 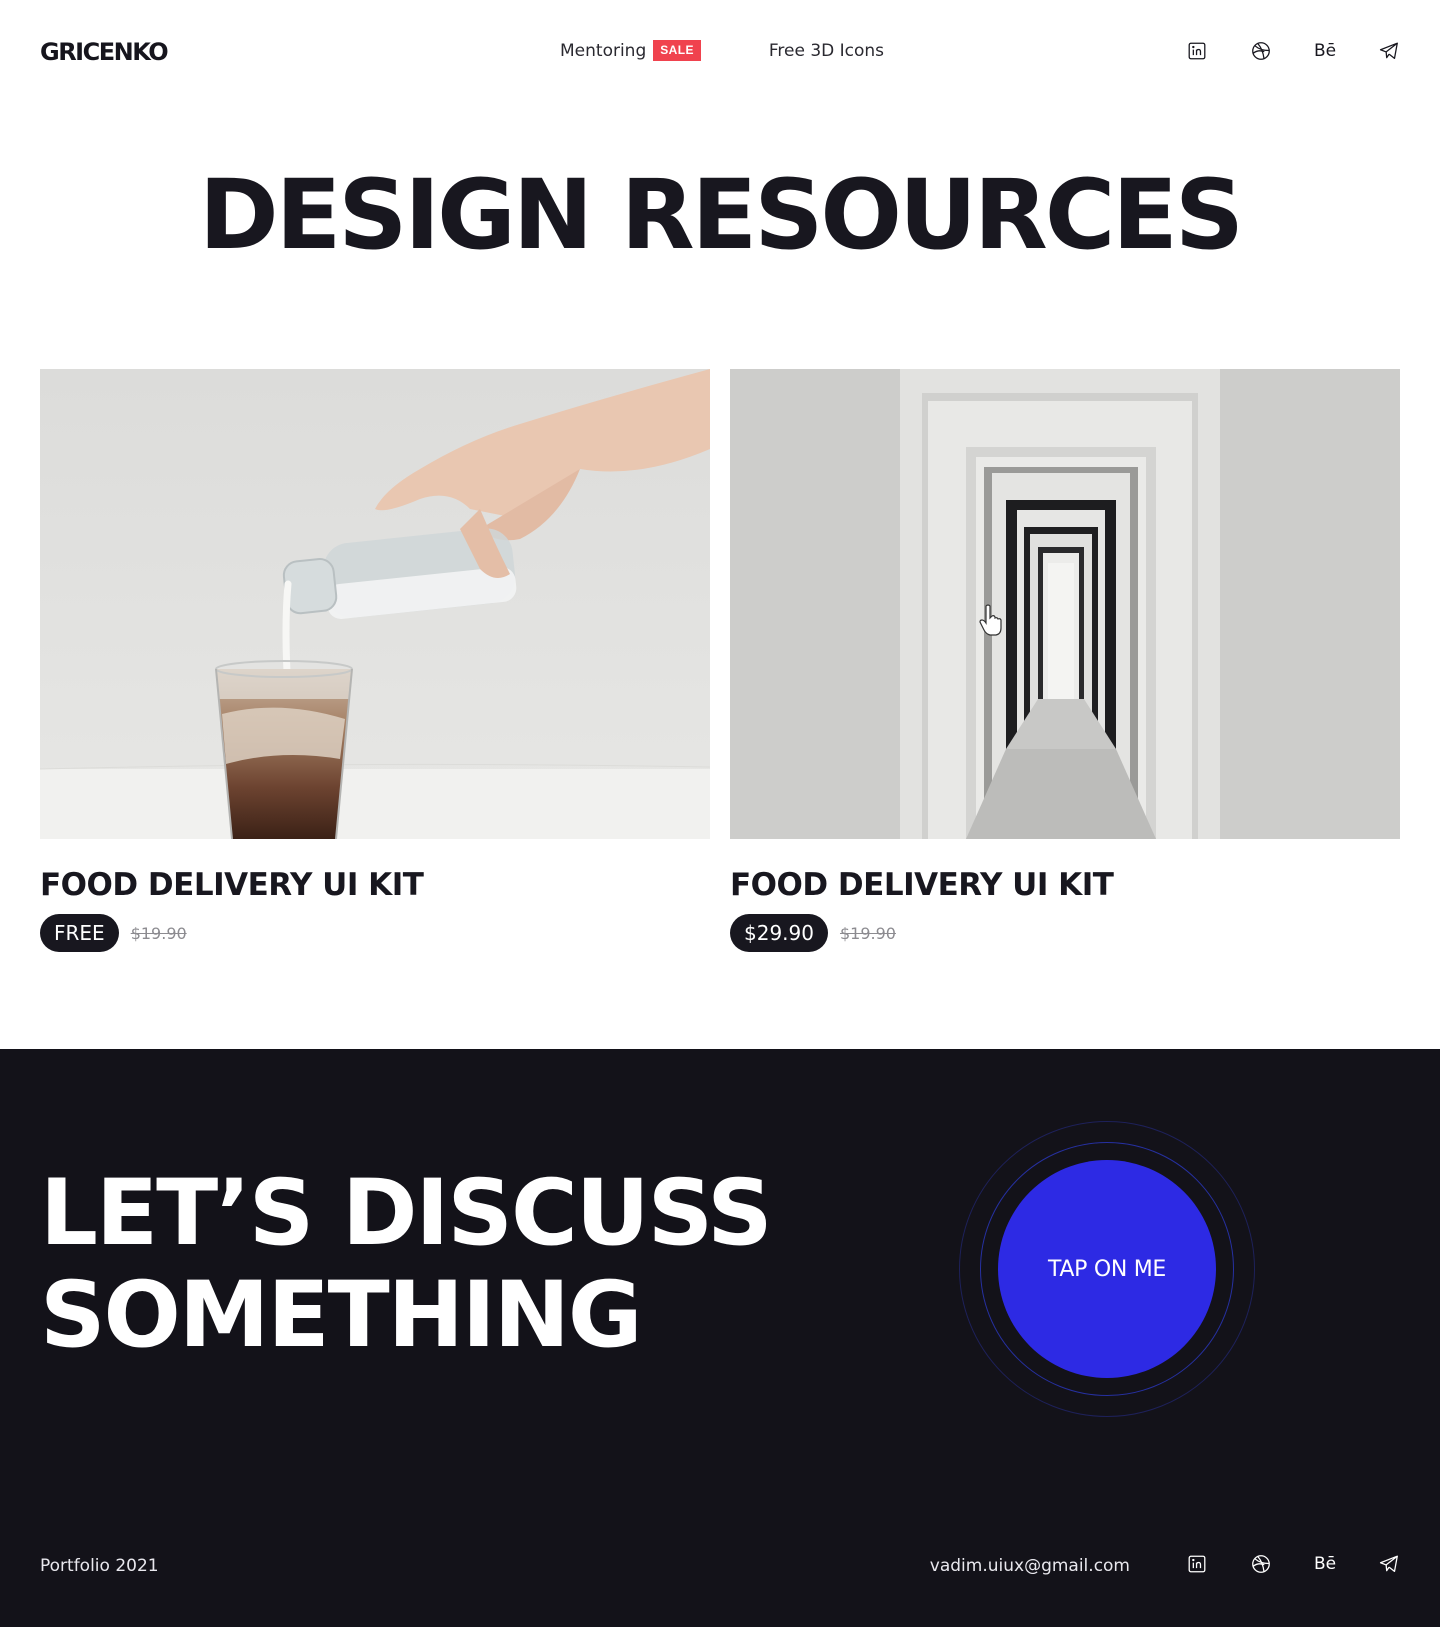 I want to click on nav-item-free-3d-icons: Free 3D Icons, so click(x=826, y=51).